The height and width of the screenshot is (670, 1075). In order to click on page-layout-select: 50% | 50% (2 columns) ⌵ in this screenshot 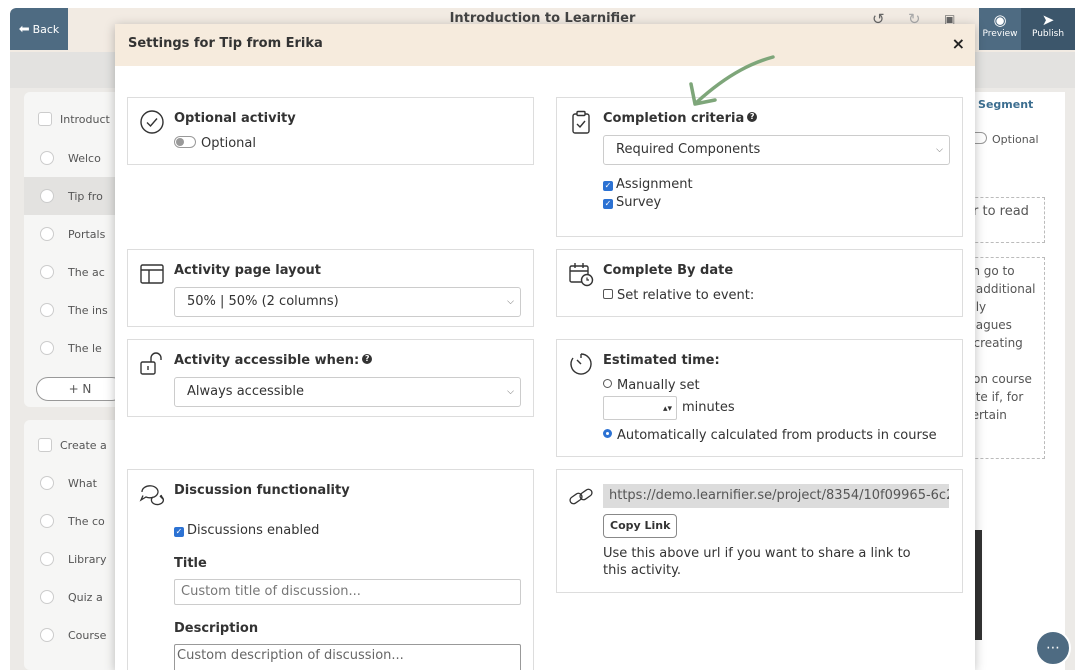, I will do `click(347, 302)`.